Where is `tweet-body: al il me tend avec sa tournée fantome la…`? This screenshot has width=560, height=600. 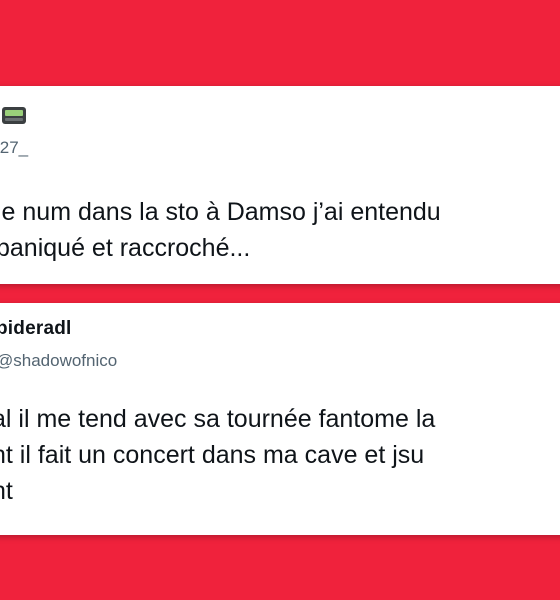
tweet-body: al il me tend avec sa tournée fantome la… is located at coordinates (217, 455).